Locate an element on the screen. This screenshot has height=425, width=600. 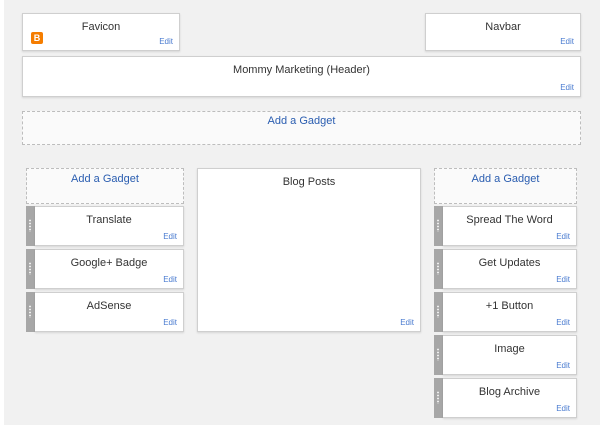
gadget-title: Translate is located at coordinates (109, 220).